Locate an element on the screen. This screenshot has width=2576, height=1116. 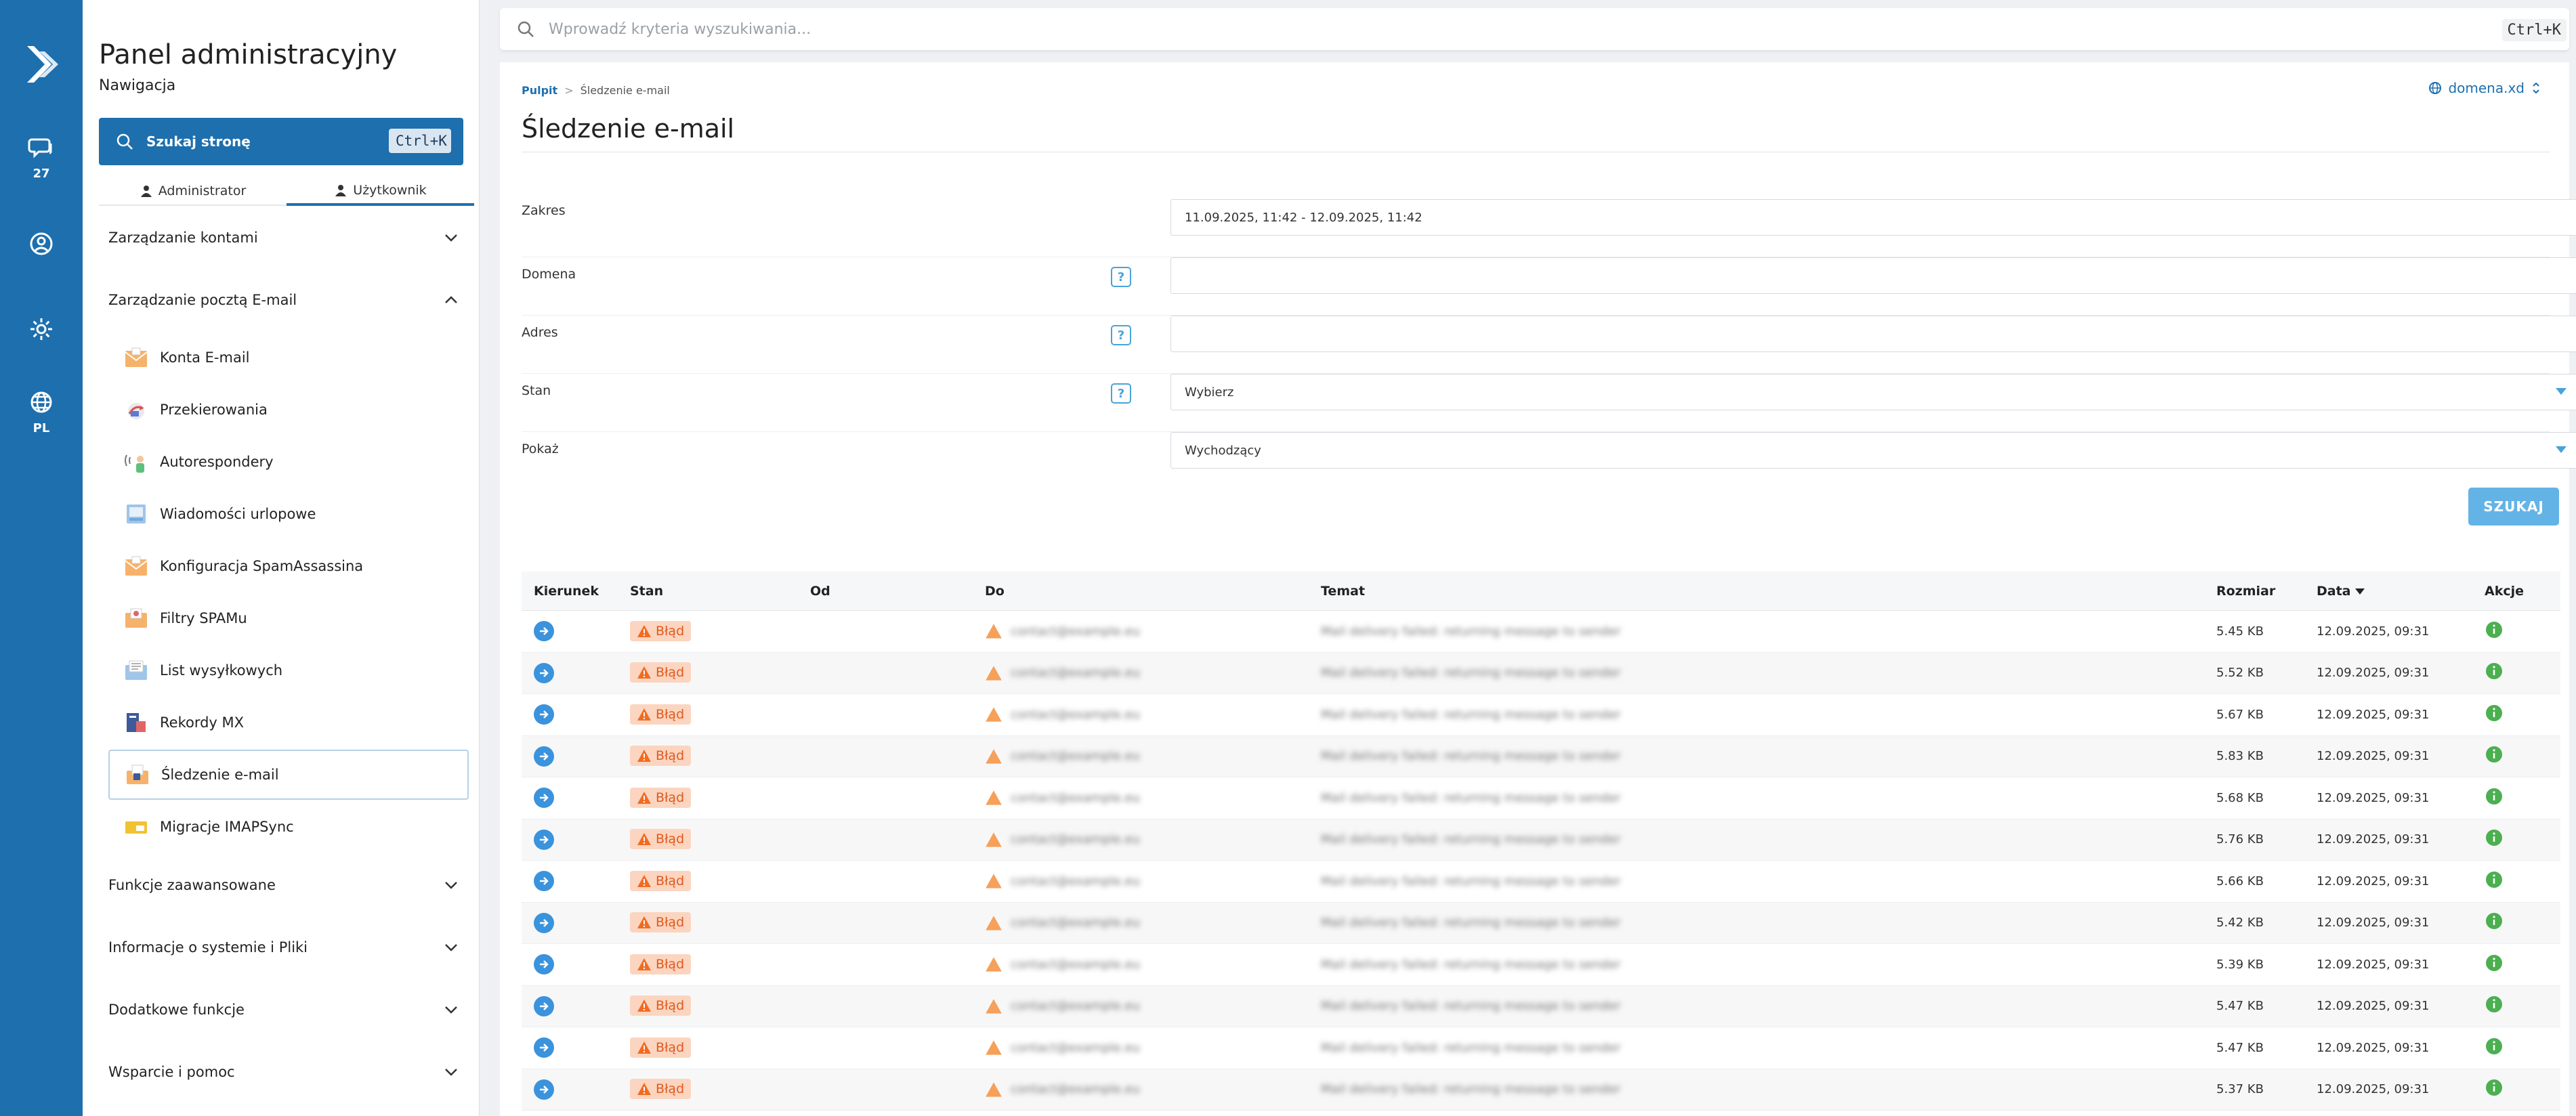
page-title: Śledzenie e-mail is located at coordinates (628, 129).